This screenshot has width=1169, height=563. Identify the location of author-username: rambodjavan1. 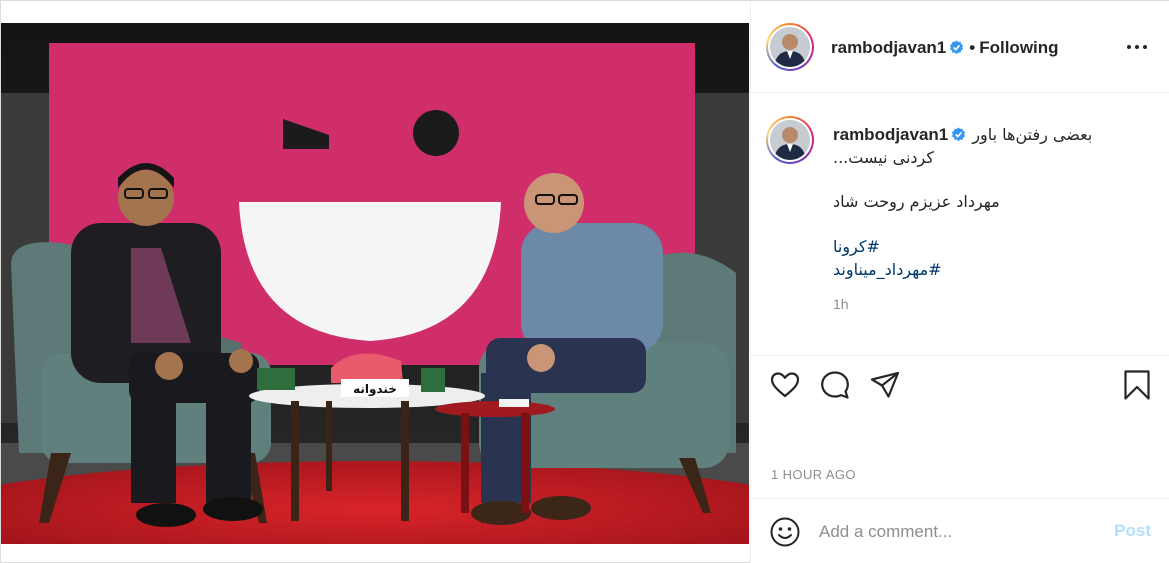
(888, 47).